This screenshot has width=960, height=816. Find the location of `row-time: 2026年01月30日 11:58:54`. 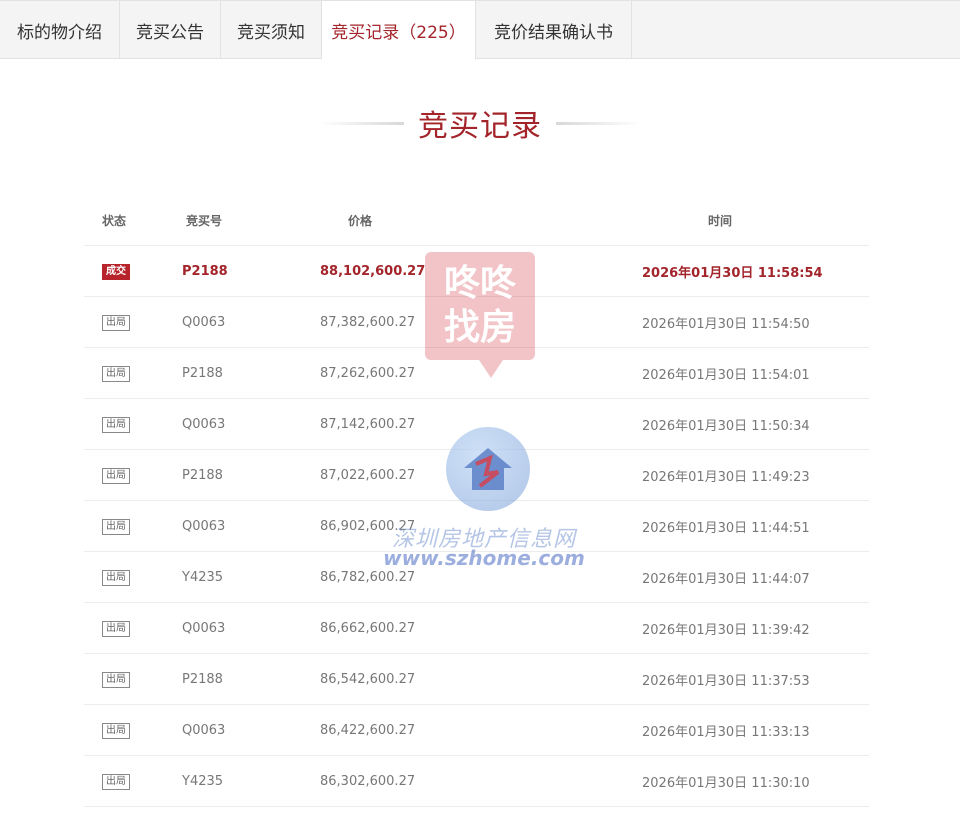

row-time: 2026年01月30日 11:58:54 is located at coordinates (732, 273).